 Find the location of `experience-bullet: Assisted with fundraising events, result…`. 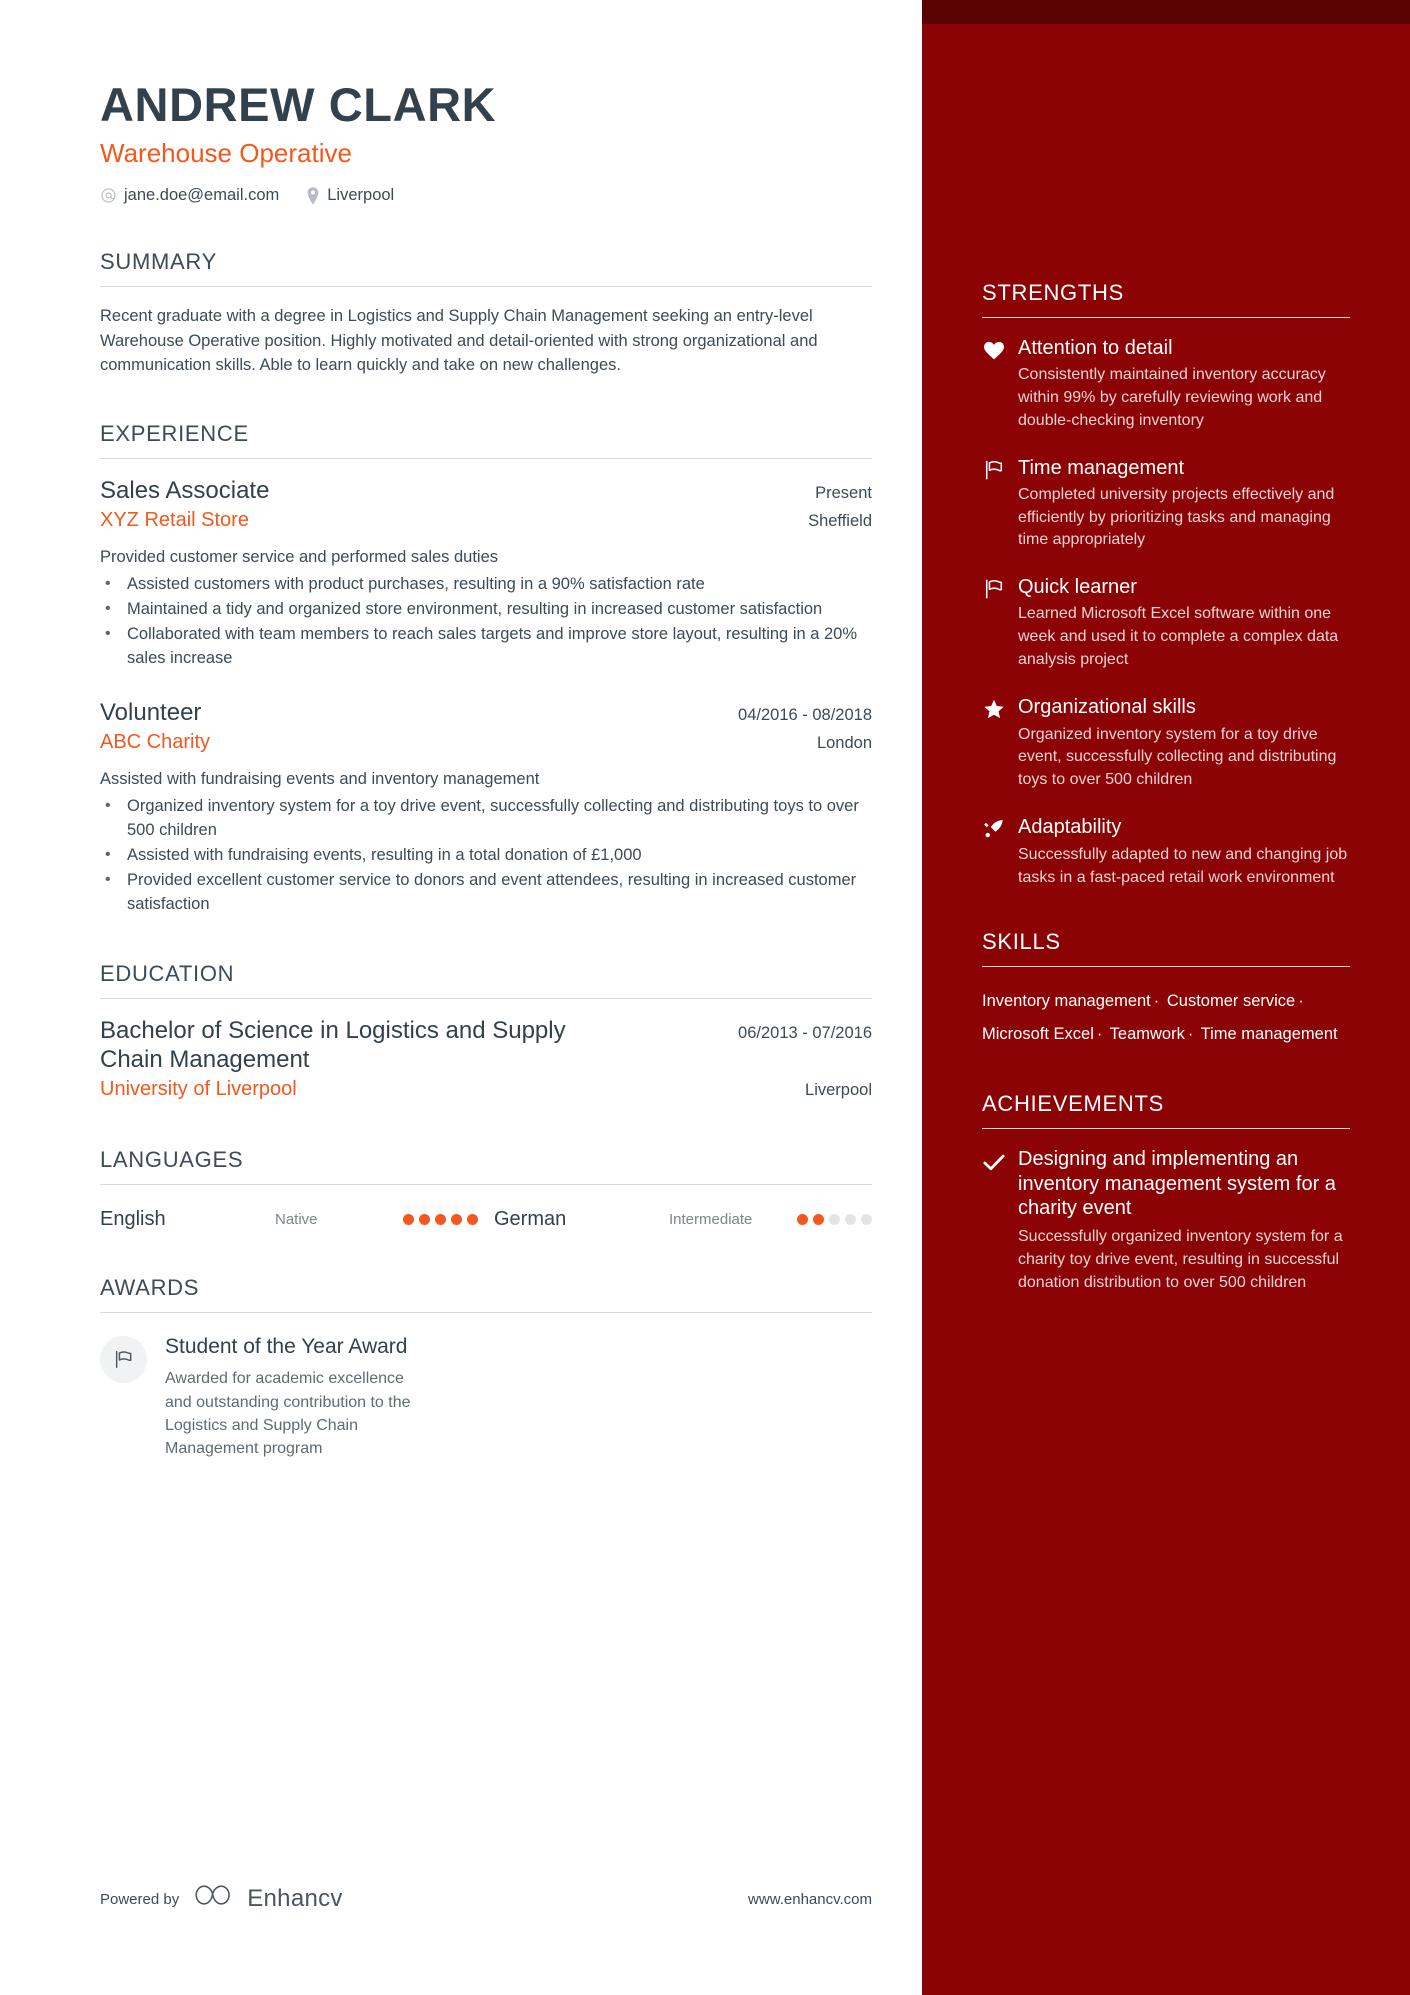

experience-bullet: Assisted with fundraising events, result… is located at coordinates (486, 855).